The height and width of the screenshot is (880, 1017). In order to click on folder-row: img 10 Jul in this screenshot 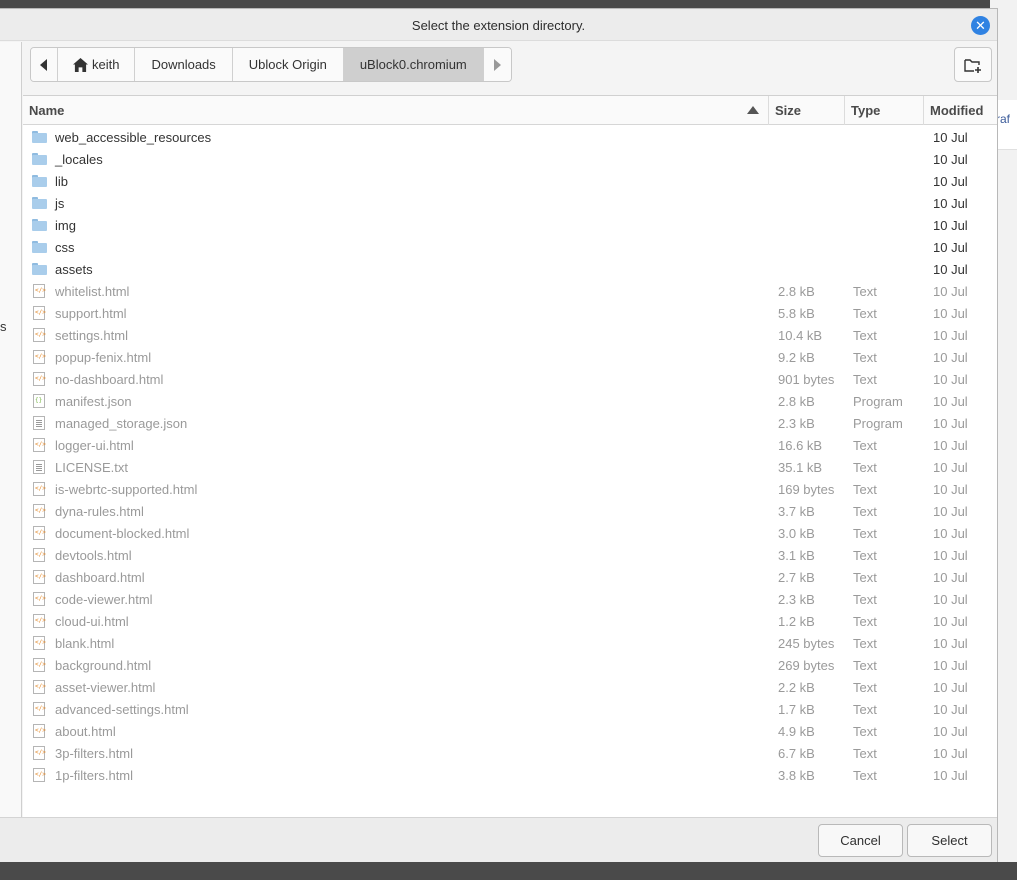, I will do `click(510, 225)`.